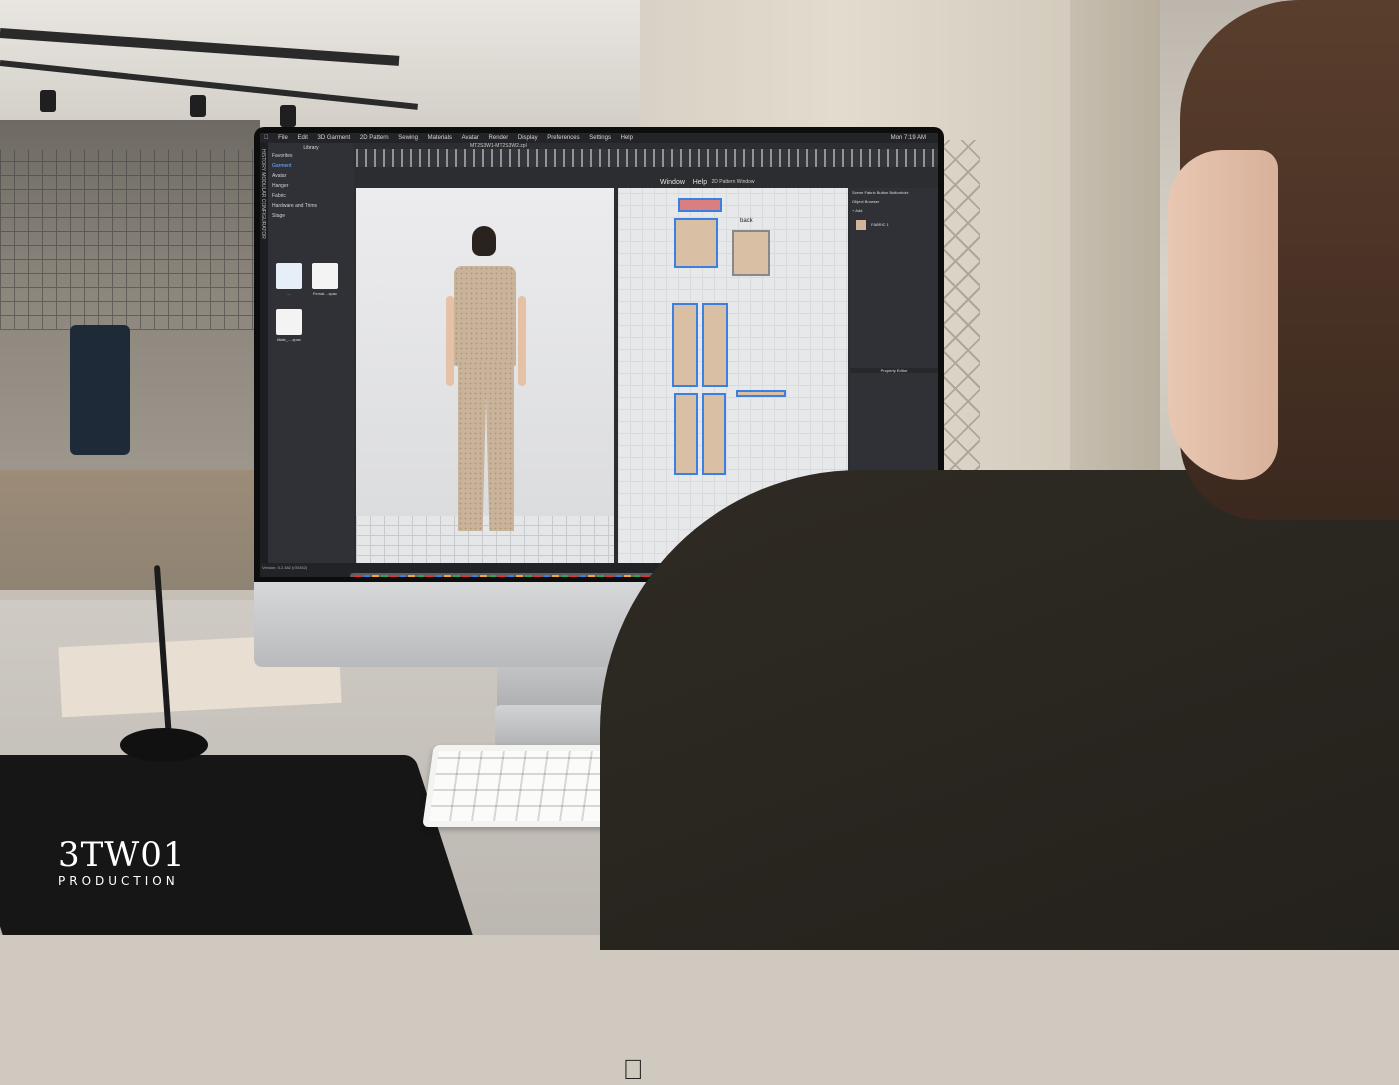  I want to click on library-item-garment: Garment, so click(311, 166).